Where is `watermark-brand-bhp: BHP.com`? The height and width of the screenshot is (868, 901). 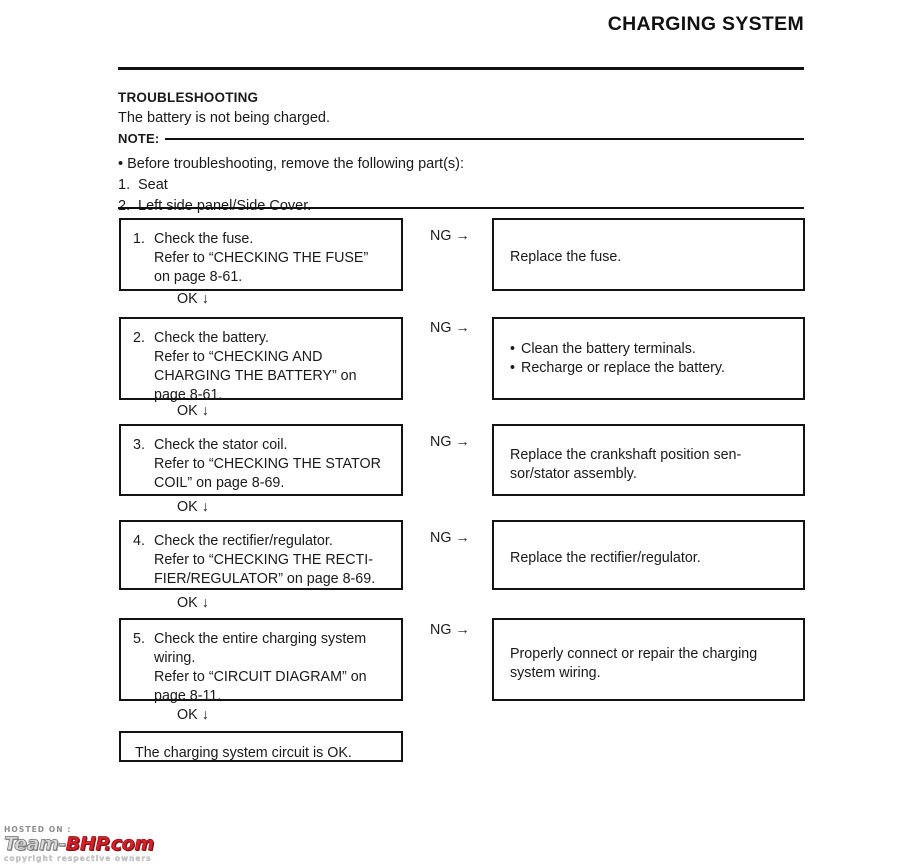 watermark-brand-bhp: BHP.com is located at coordinates (110, 843).